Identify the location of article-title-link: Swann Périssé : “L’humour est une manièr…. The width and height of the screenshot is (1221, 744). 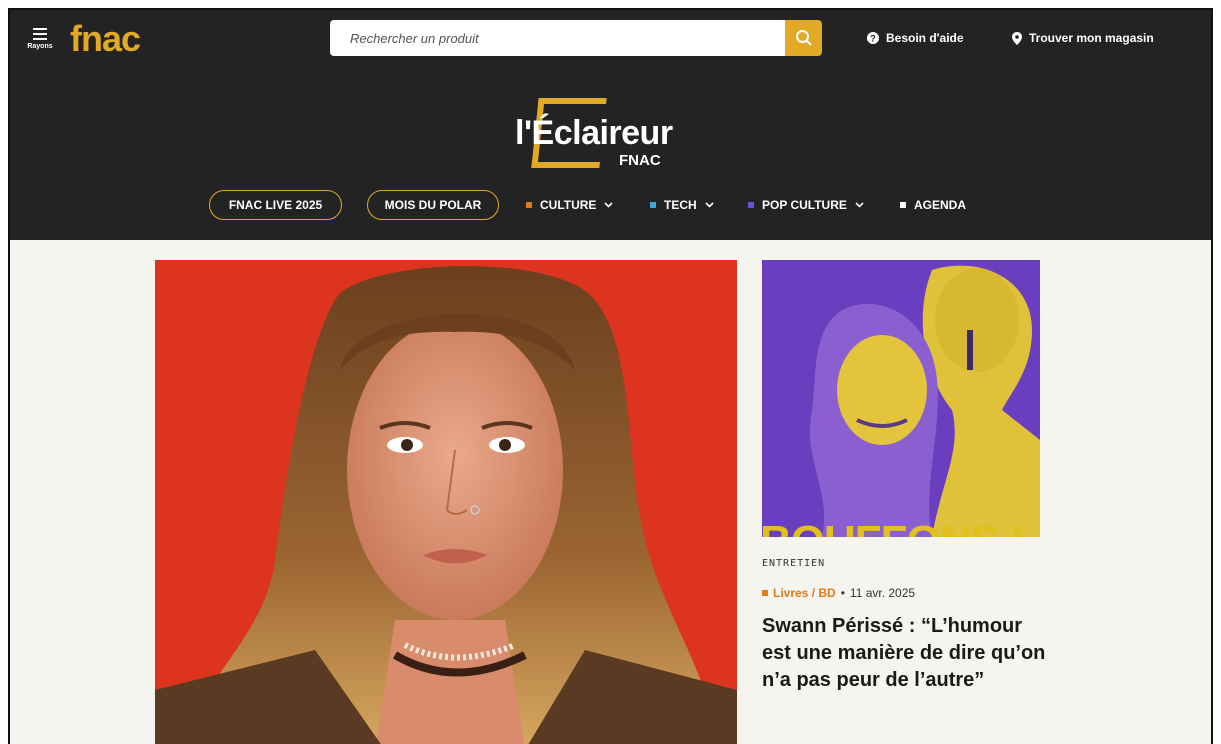
(907, 653).